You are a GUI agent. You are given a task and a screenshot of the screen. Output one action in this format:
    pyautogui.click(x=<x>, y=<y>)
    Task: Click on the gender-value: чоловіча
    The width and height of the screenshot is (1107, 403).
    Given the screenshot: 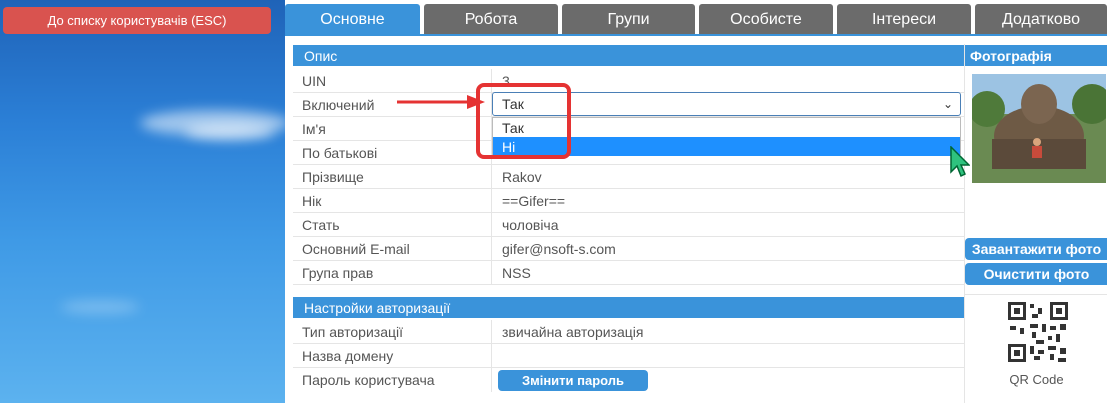 What is the action you would take?
    pyautogui.click(x=728, y=224)
    